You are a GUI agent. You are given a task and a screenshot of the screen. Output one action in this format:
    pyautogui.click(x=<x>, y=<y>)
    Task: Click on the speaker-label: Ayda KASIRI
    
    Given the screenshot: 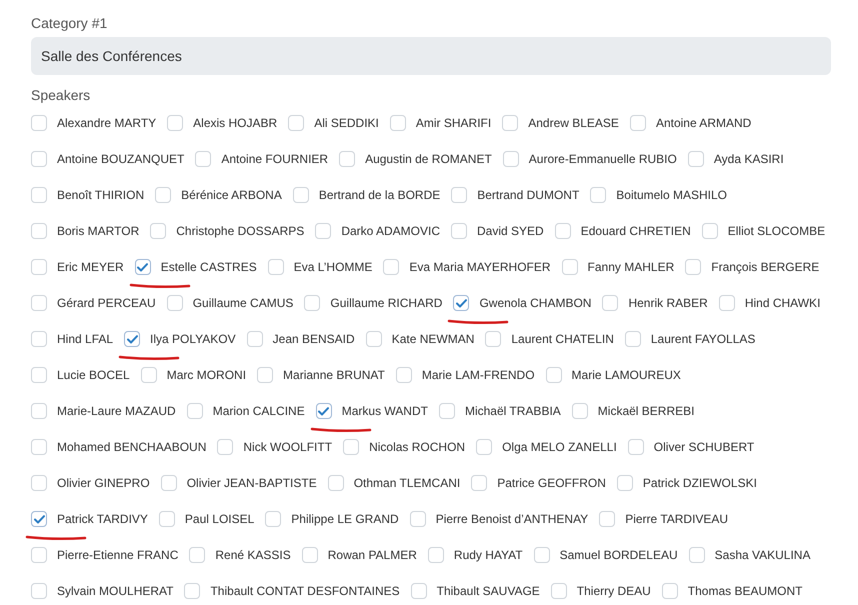 What is the action you would take?
    pyautogui.click(x=749, y=159)
    